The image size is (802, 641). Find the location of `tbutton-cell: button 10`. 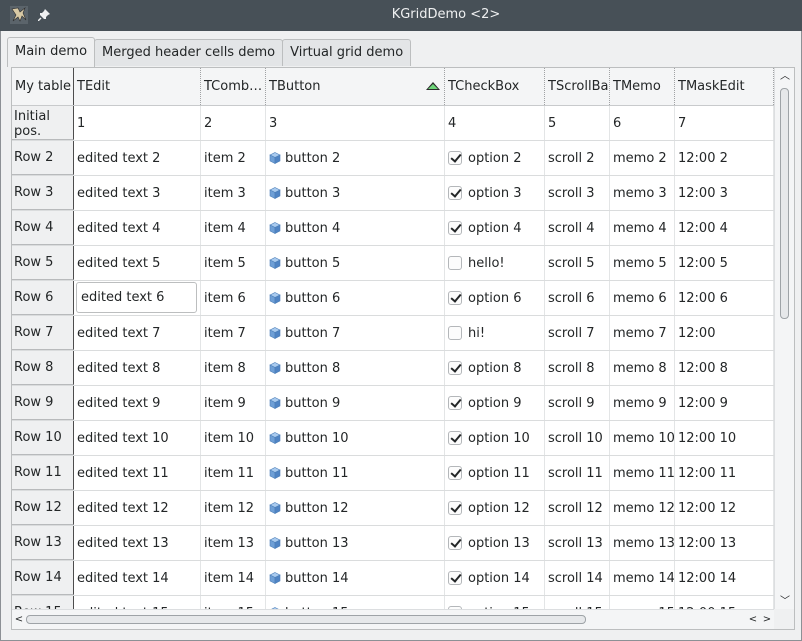

tbutton-cell: button 10 is located at coordinates (355, 438).